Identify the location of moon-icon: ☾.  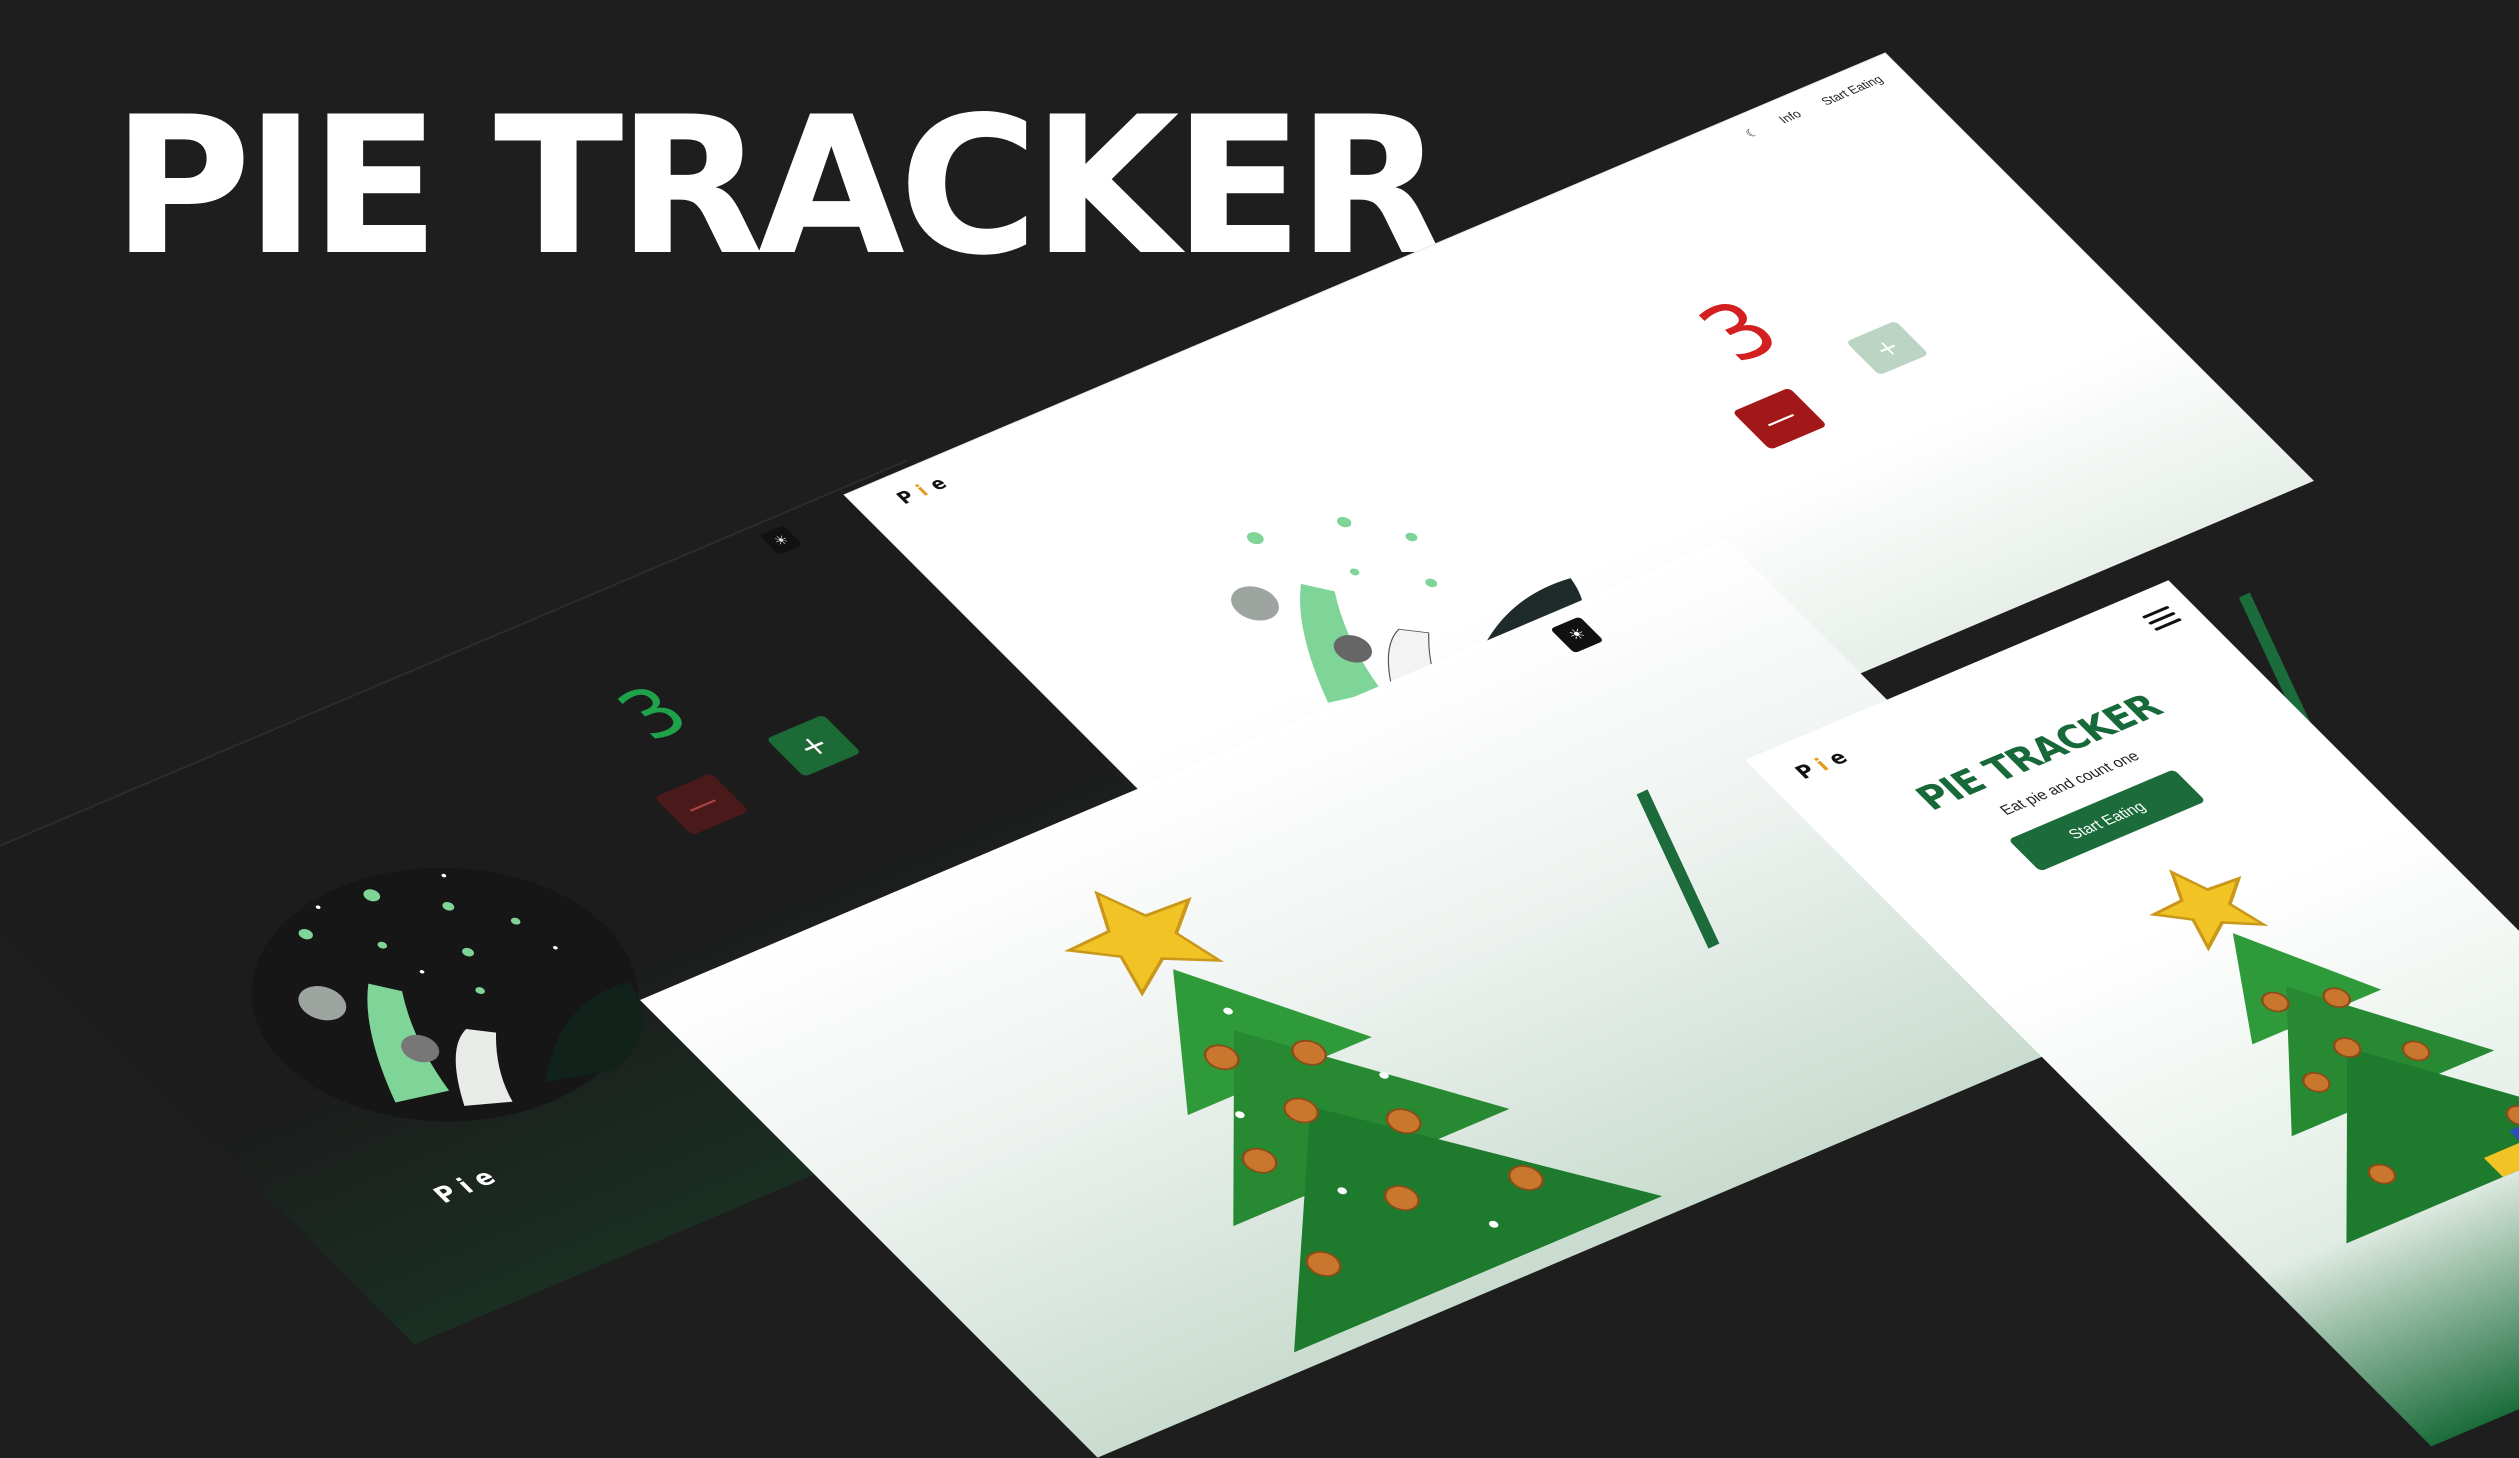
(1752, 132).